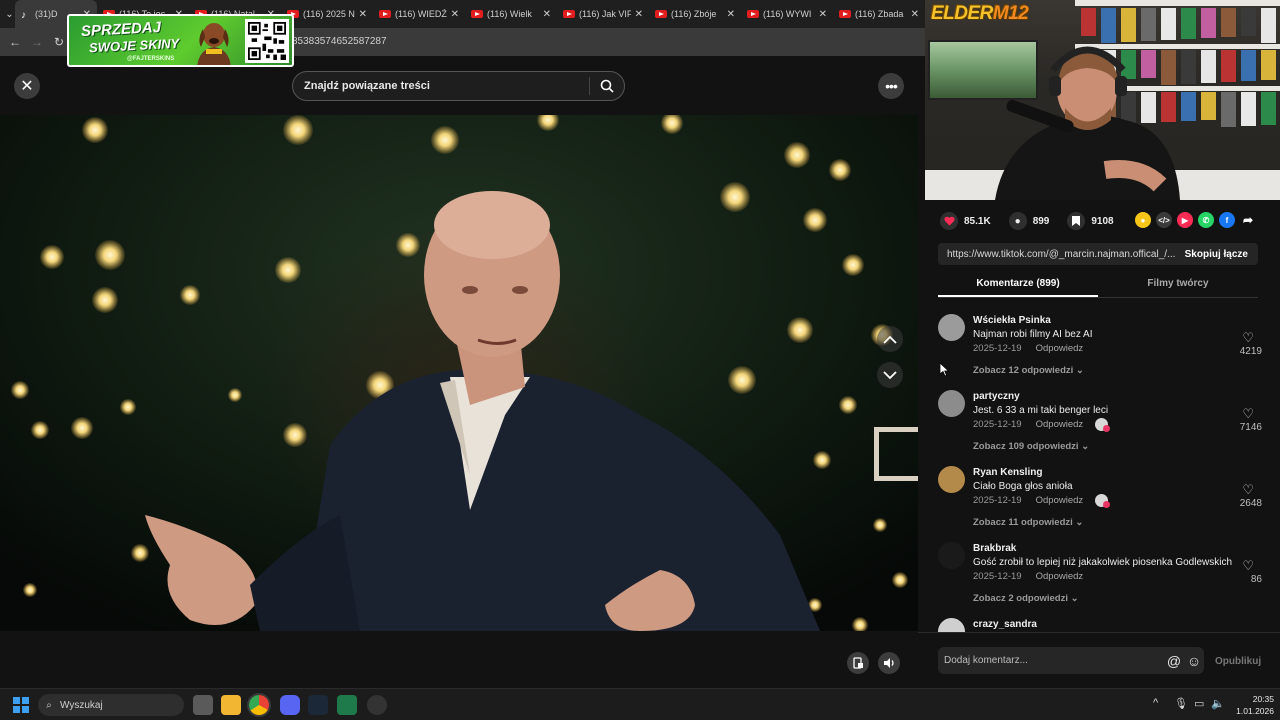 The width and height of the screenshot is (1280, 720). What do you see at coordinates (9, 14) in the screenshot?
I see `tab-search-menu-icon: ⌄` at bounding box center [9, 14].